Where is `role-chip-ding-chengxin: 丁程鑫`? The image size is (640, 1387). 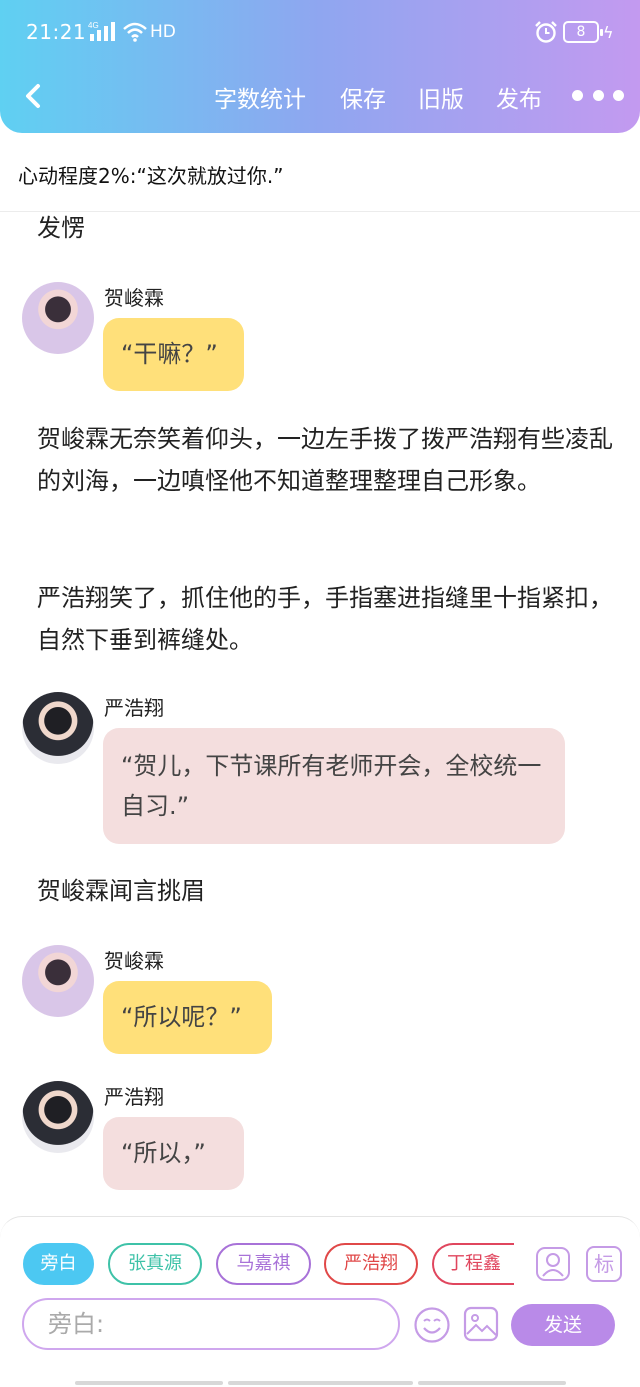
role-chip-ding-chengxin: 丁程鑫 is located at coordinates (473, 1264).